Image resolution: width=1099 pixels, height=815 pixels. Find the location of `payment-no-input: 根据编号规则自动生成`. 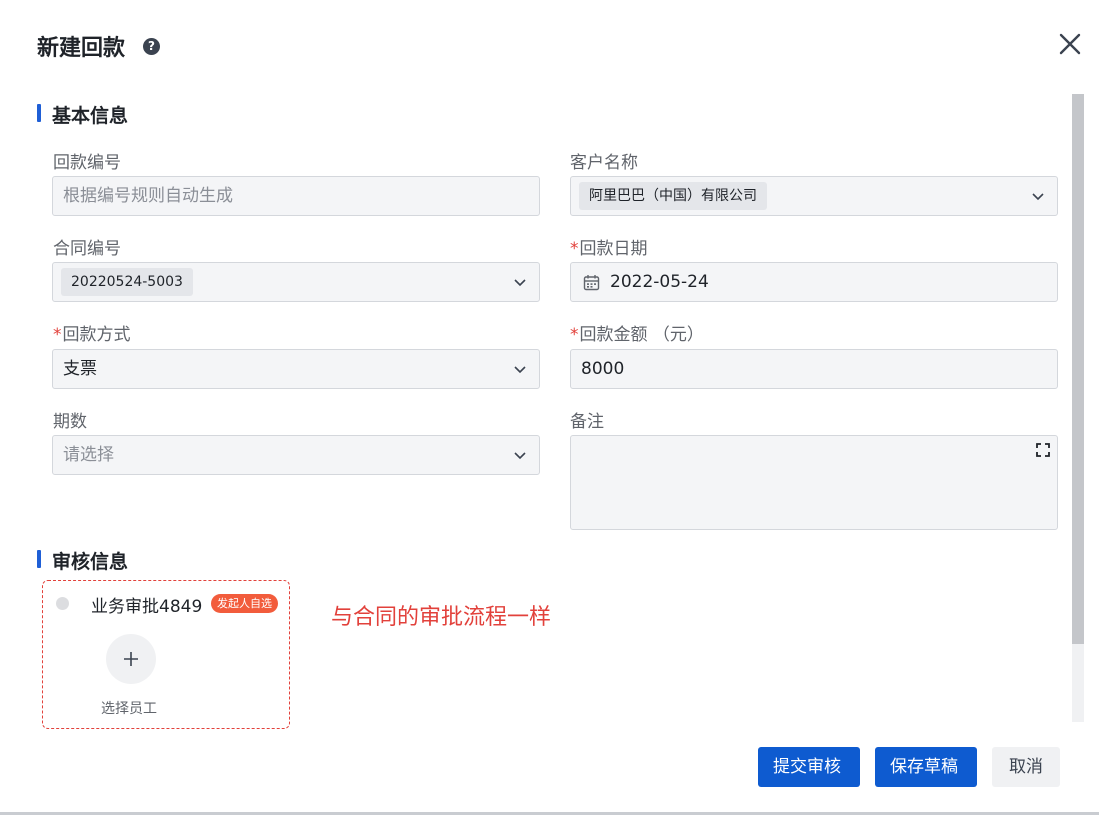

payment-no-input: 根据编号规则自动生成 is located at coordinates (296, 196).